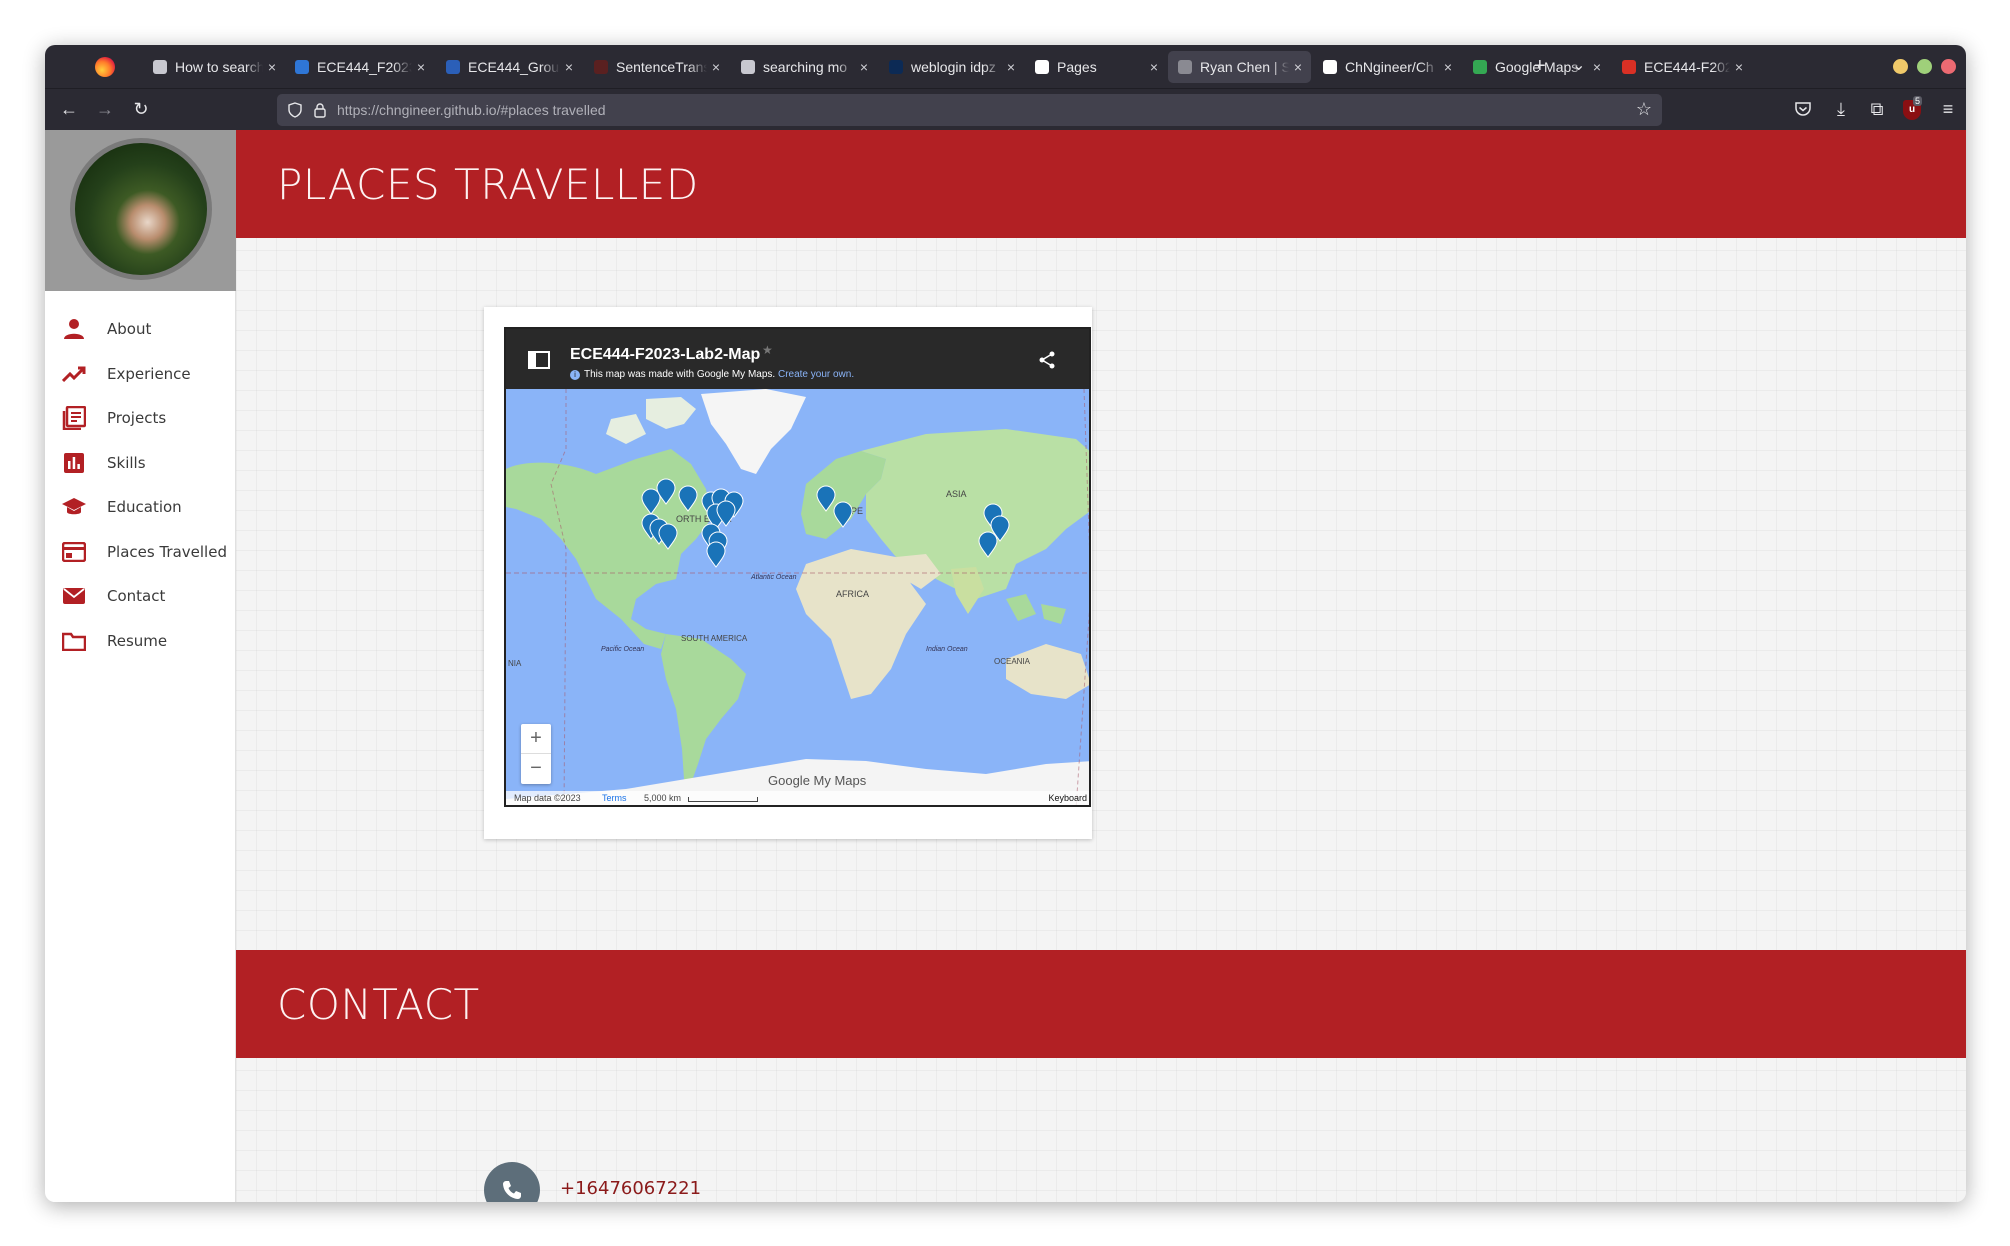 Image resolution: width=2010 pixels, height=1246 pixels. Describe the element at coordinates (514, 67) in the screenshot. I see `tab-title: ECE444_Group` at that location.